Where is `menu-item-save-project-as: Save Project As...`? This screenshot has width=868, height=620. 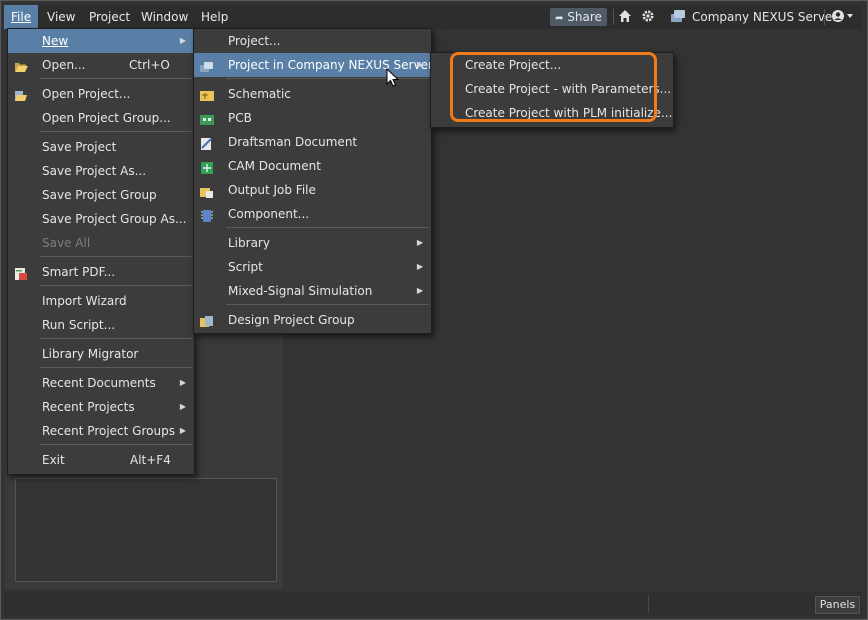 menu-item-save-project-as: Save Project As... is located at coordinates (101, 171).